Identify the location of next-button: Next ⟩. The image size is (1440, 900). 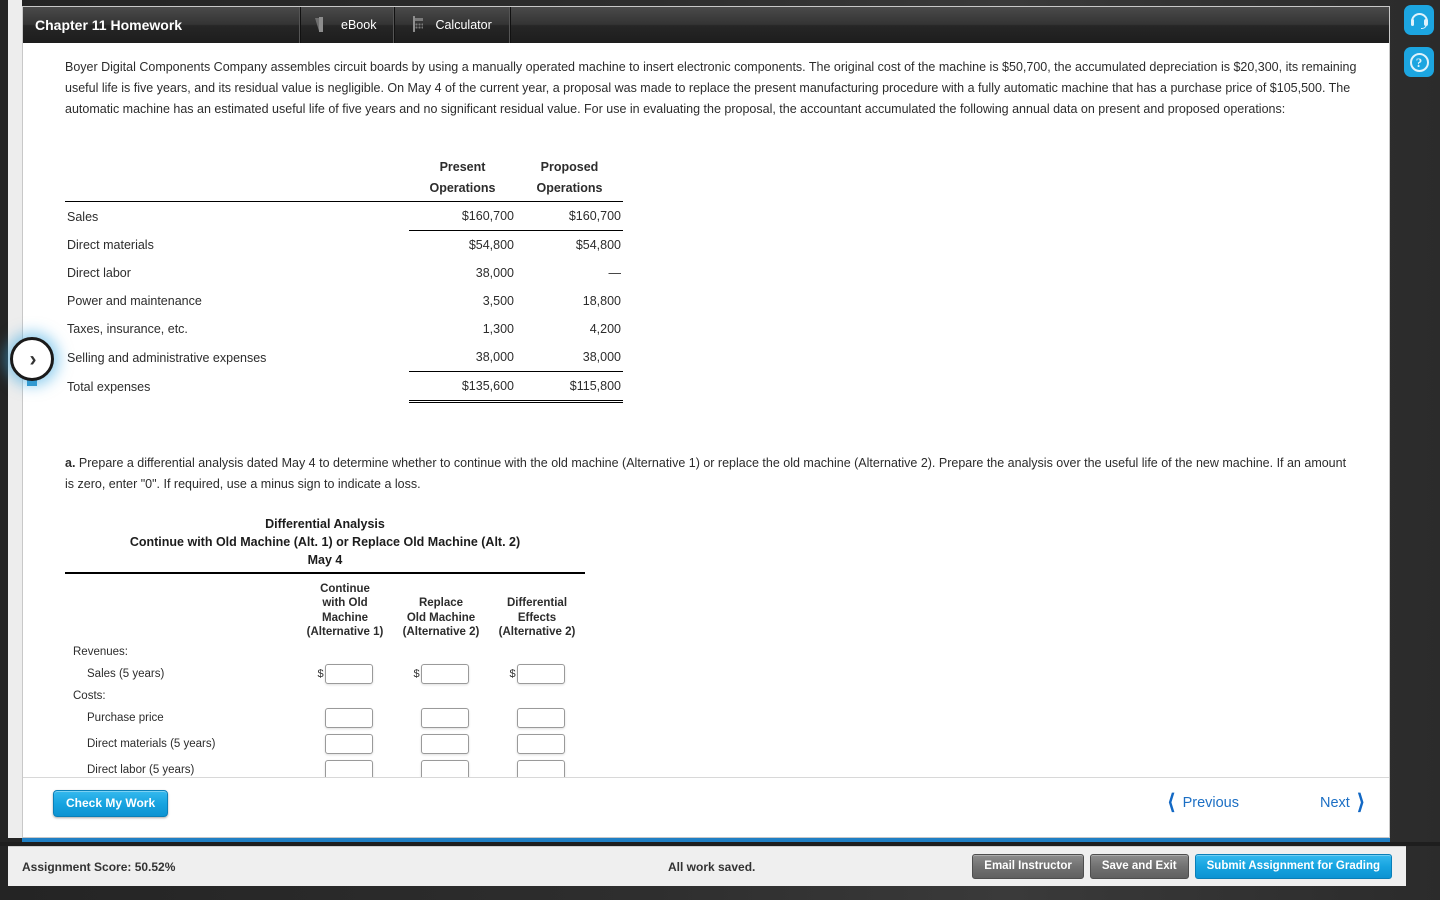
(1342, 802).